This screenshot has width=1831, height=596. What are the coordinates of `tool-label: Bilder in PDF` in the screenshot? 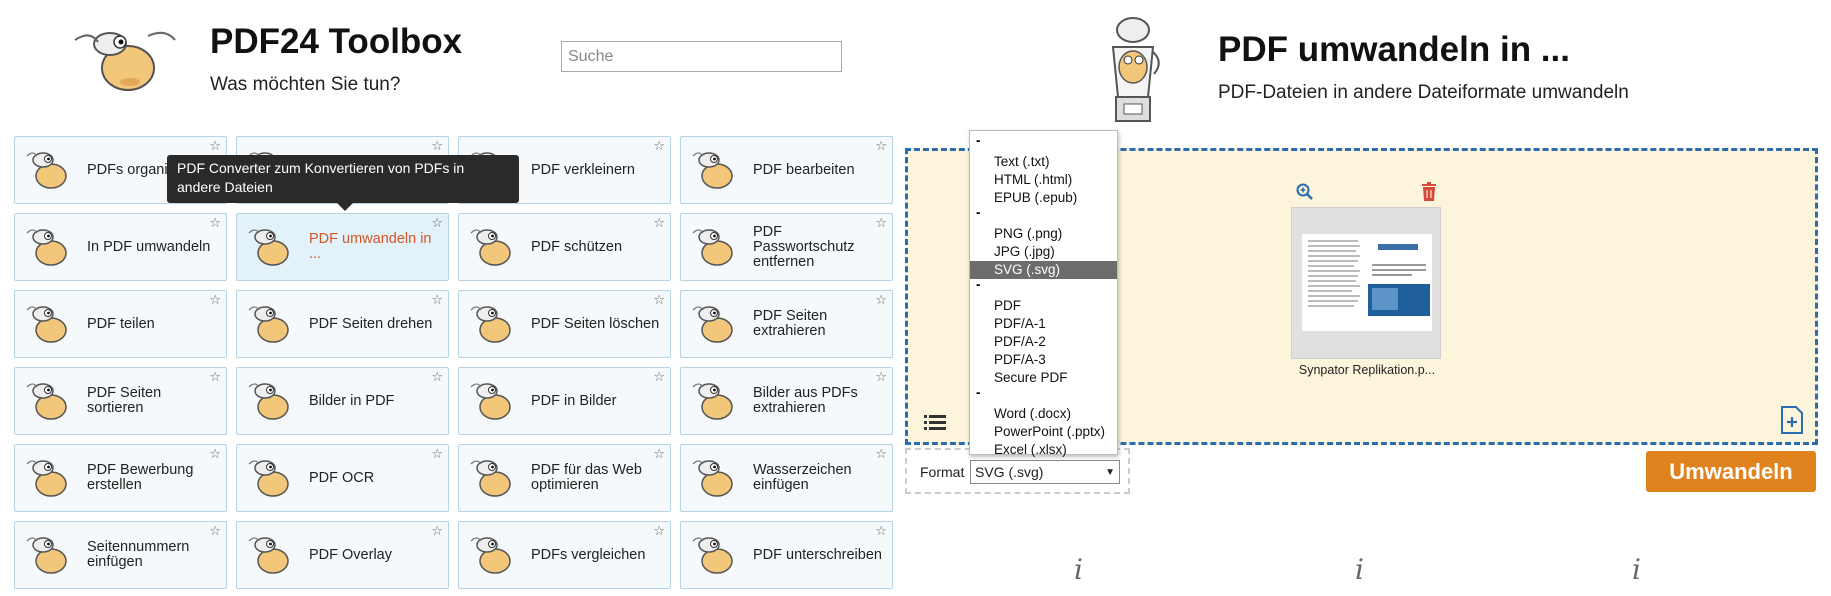 It's located at (352, 400).